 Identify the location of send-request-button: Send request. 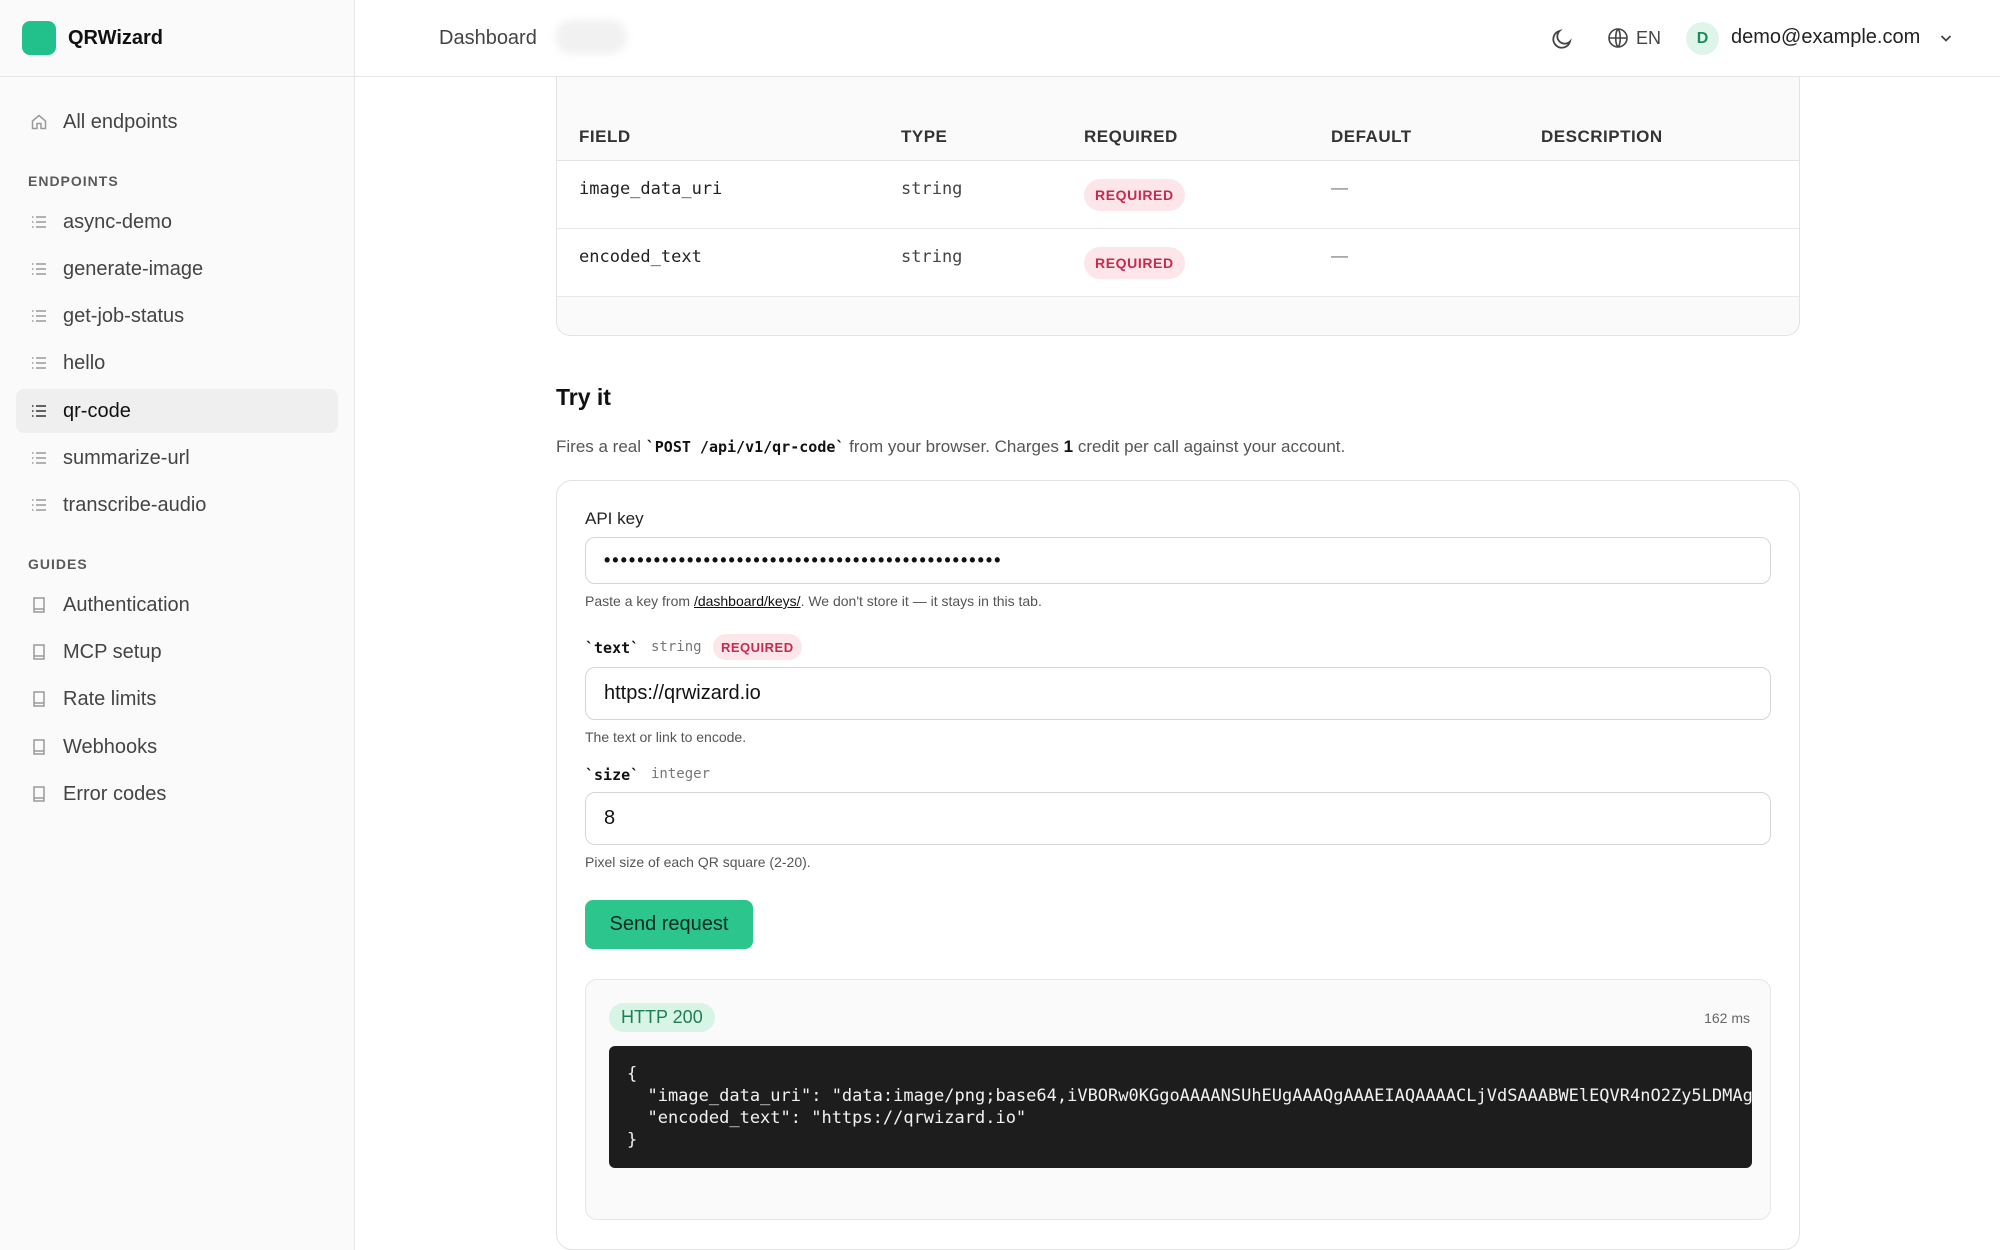
(669, 924).